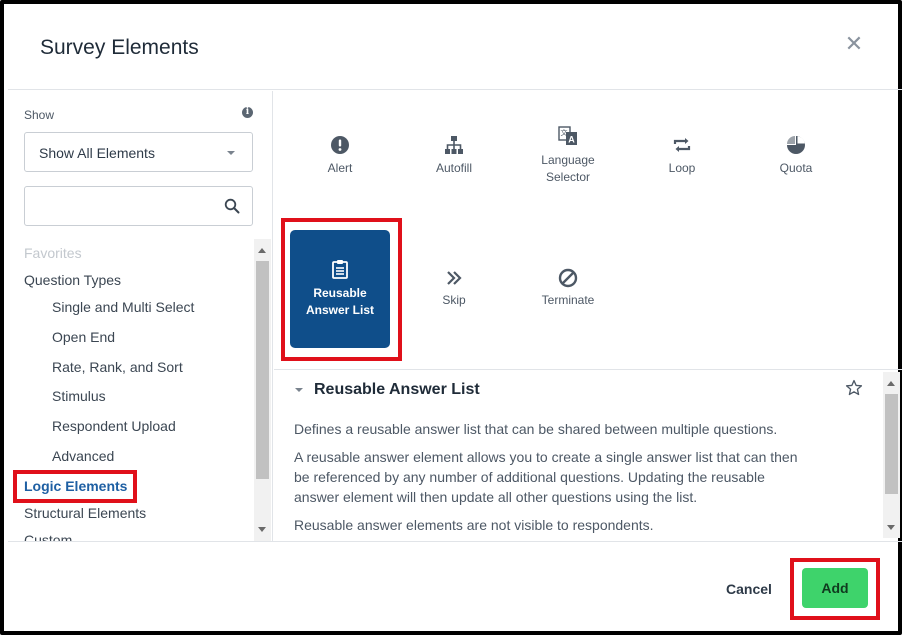 Image resolution: width=902 pixels, height=635 pixels. Describe the element at coordinates (571, 140) in the screenshot. I see `svg-text: A` at that location.